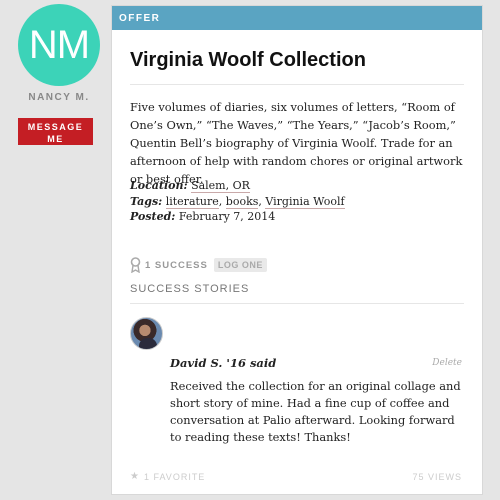  Describe the element at coordinates (242, 201) in the screenshot. I see `tag-link: books` at that location.